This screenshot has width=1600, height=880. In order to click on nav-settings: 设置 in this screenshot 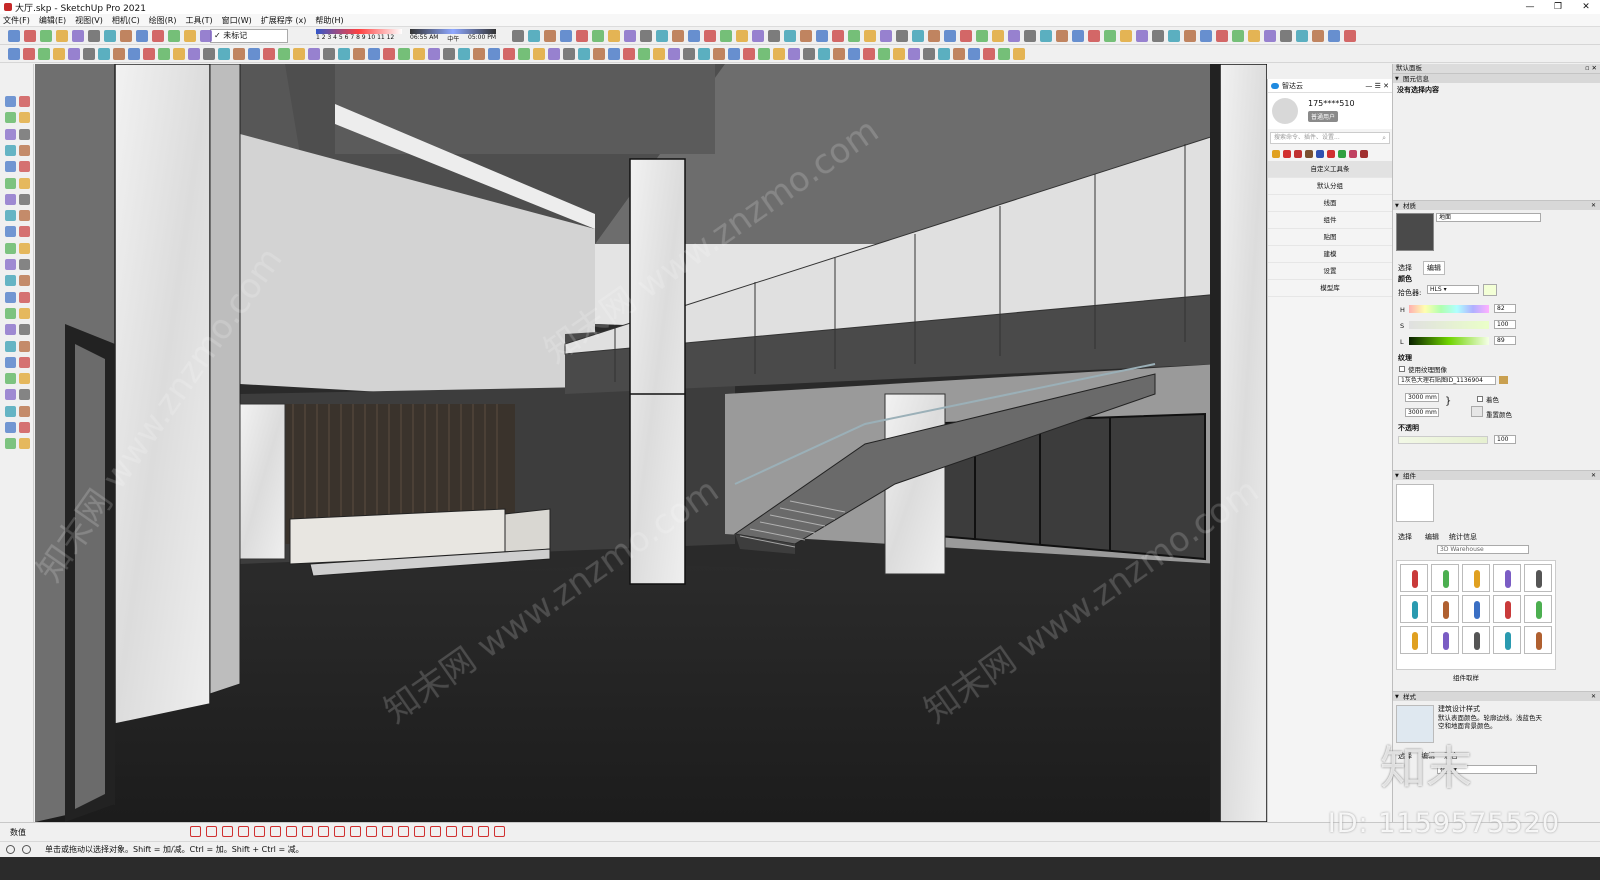, I will do `click(1330, 271)`.